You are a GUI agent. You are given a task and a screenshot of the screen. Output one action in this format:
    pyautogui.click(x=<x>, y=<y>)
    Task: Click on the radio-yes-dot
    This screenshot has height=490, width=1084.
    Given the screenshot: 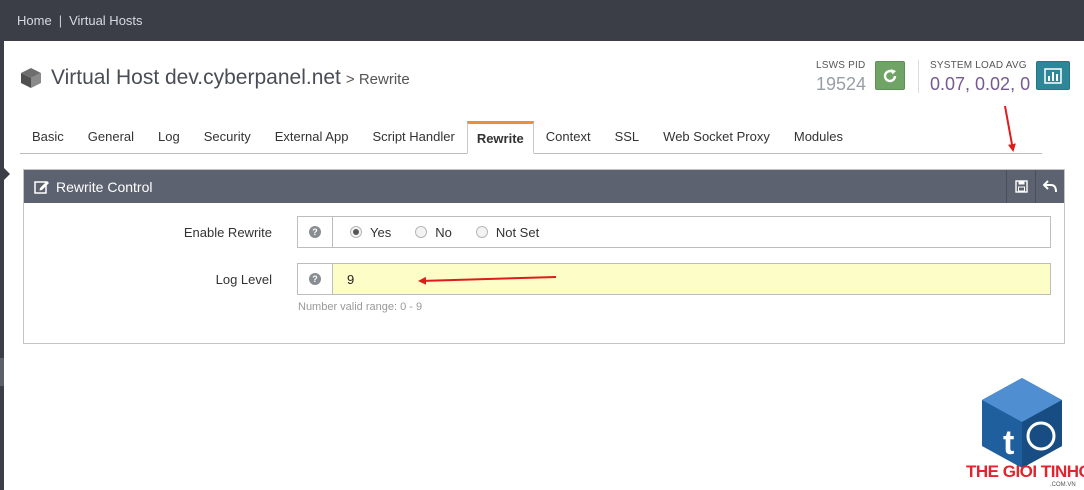 What is the action you would take?
    pyautogui.click(x=356, y=232)
    